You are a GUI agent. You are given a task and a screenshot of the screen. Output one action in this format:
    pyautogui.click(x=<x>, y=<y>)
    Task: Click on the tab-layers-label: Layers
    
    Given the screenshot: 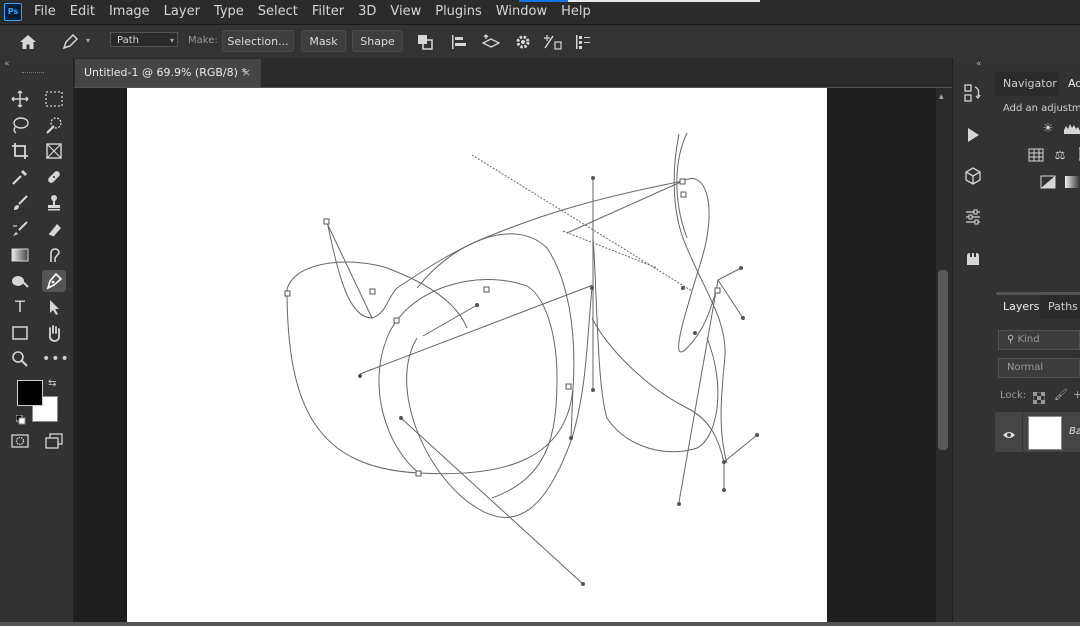 What is the action you would take?
    pyautogui.click(x=1021, y=306)
    